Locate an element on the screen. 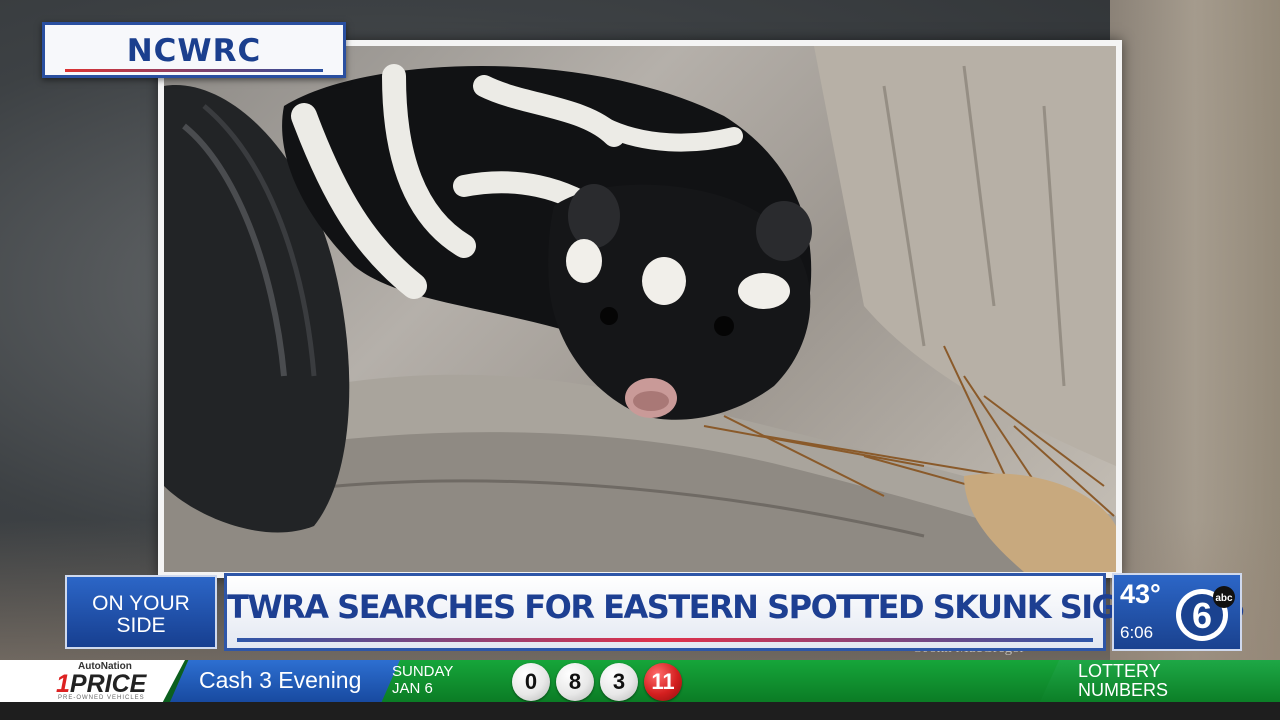 This screenshot has width=1280, height=720. ticker-green-bar is located at coordinates (725, 681).